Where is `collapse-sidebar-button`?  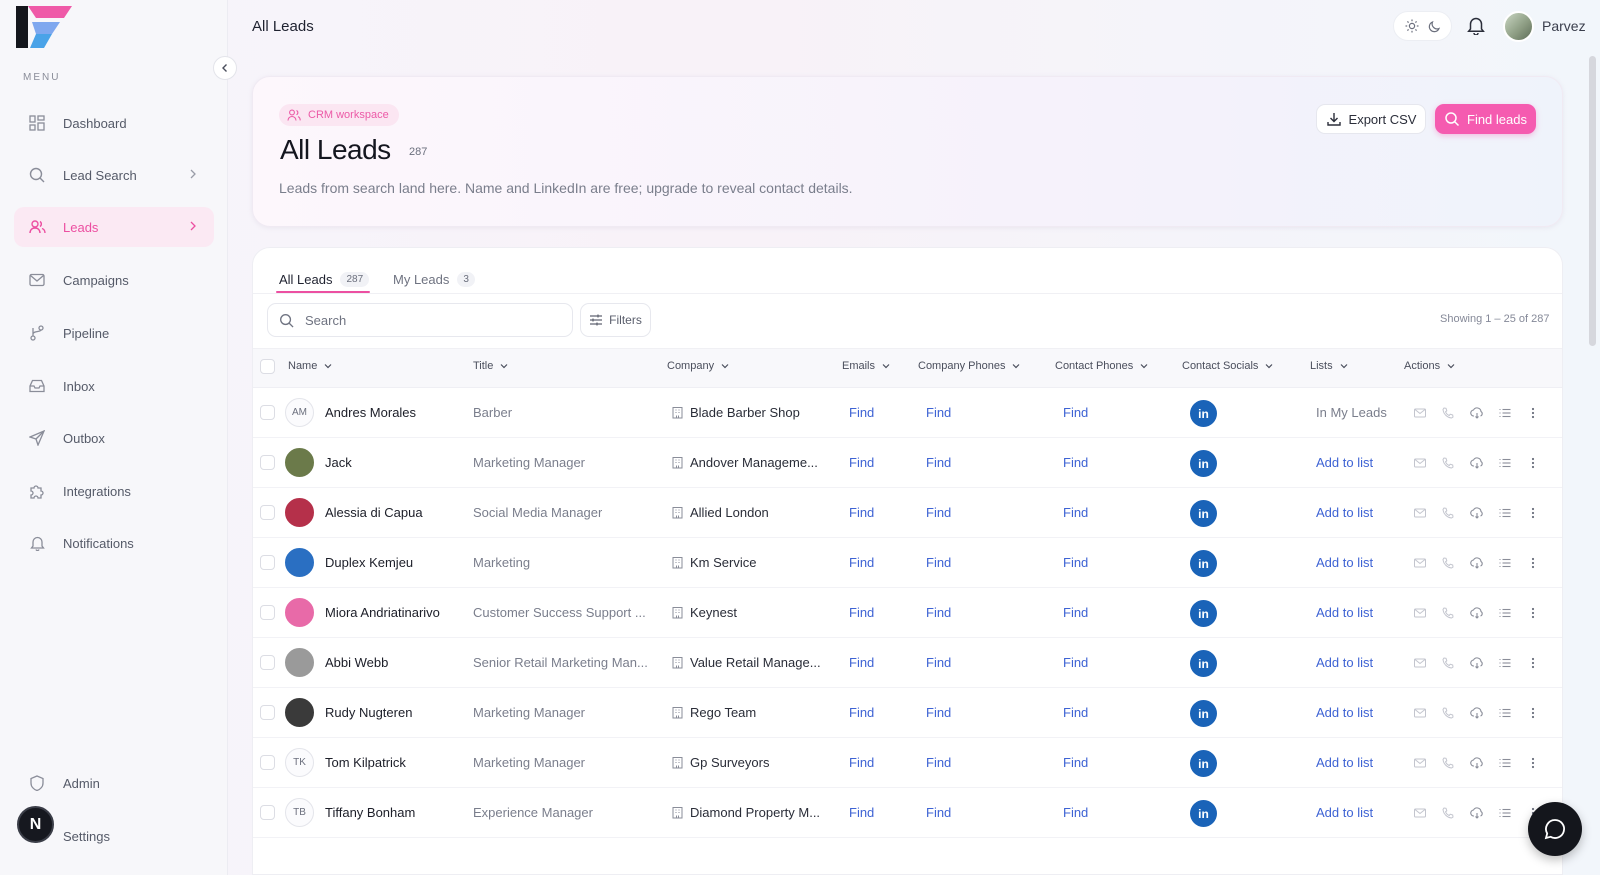
collapse-sidebar-button is located at coordinates (225, 68).